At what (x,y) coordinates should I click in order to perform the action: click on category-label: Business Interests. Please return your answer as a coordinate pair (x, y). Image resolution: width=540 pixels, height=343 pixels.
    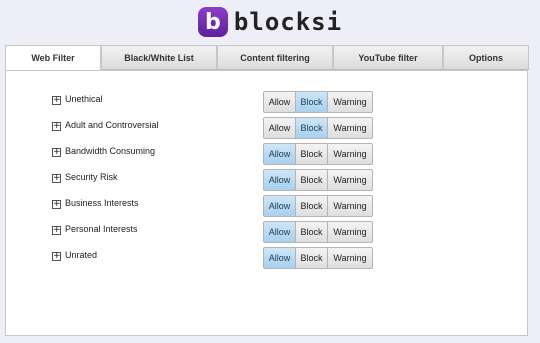
    Looking at the image, I should click on (102, 203).